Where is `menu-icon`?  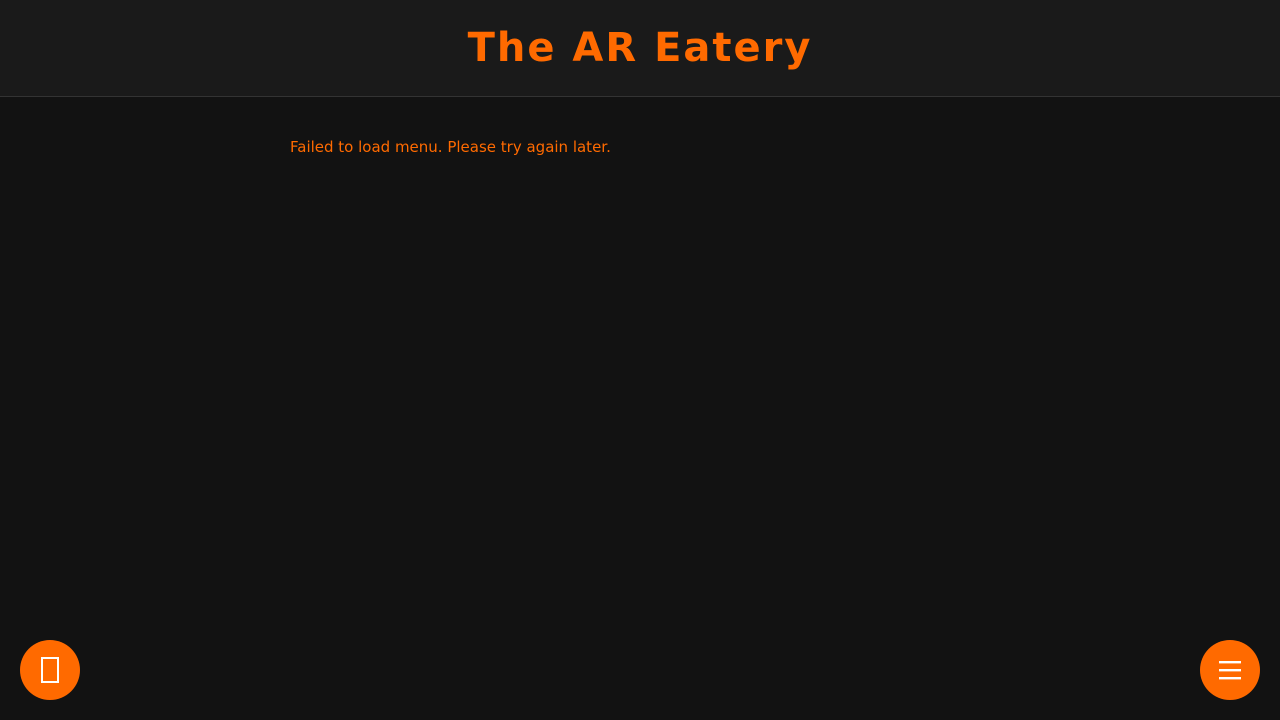 menu-icon is located at coordinates (1230, 670).